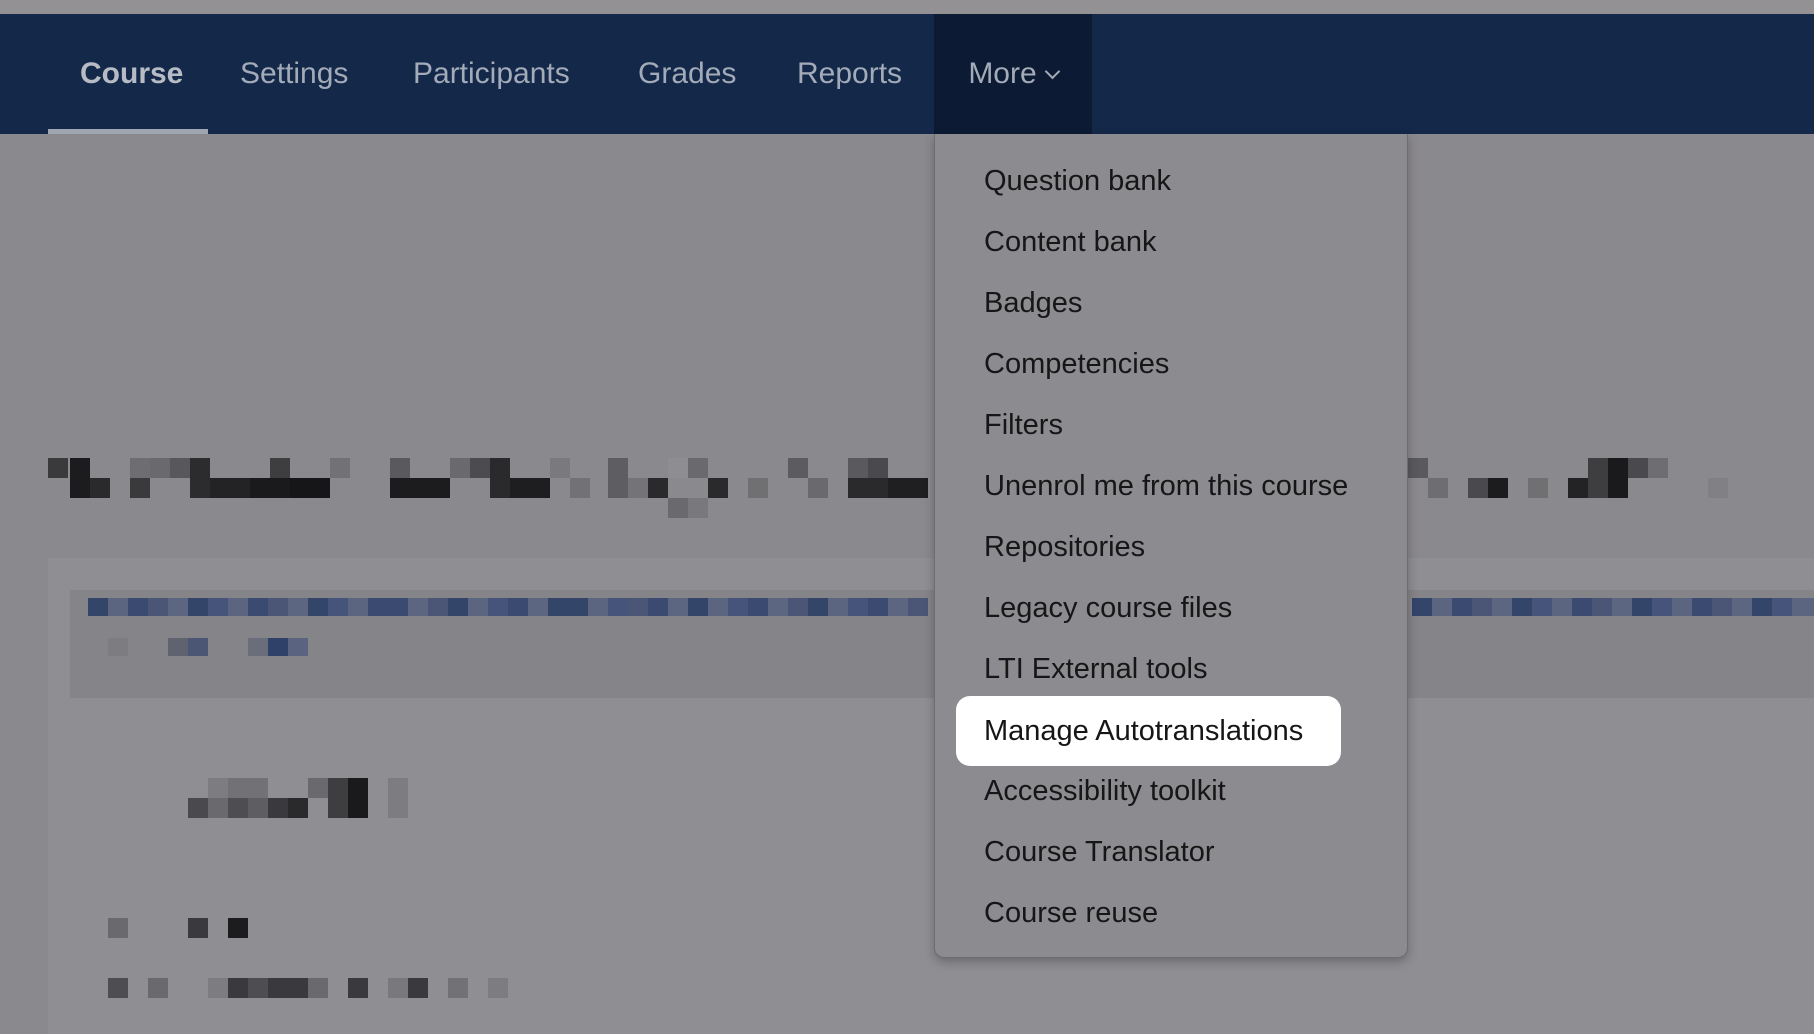  I want to click on nav-reports: Reports, so click(849, 74).